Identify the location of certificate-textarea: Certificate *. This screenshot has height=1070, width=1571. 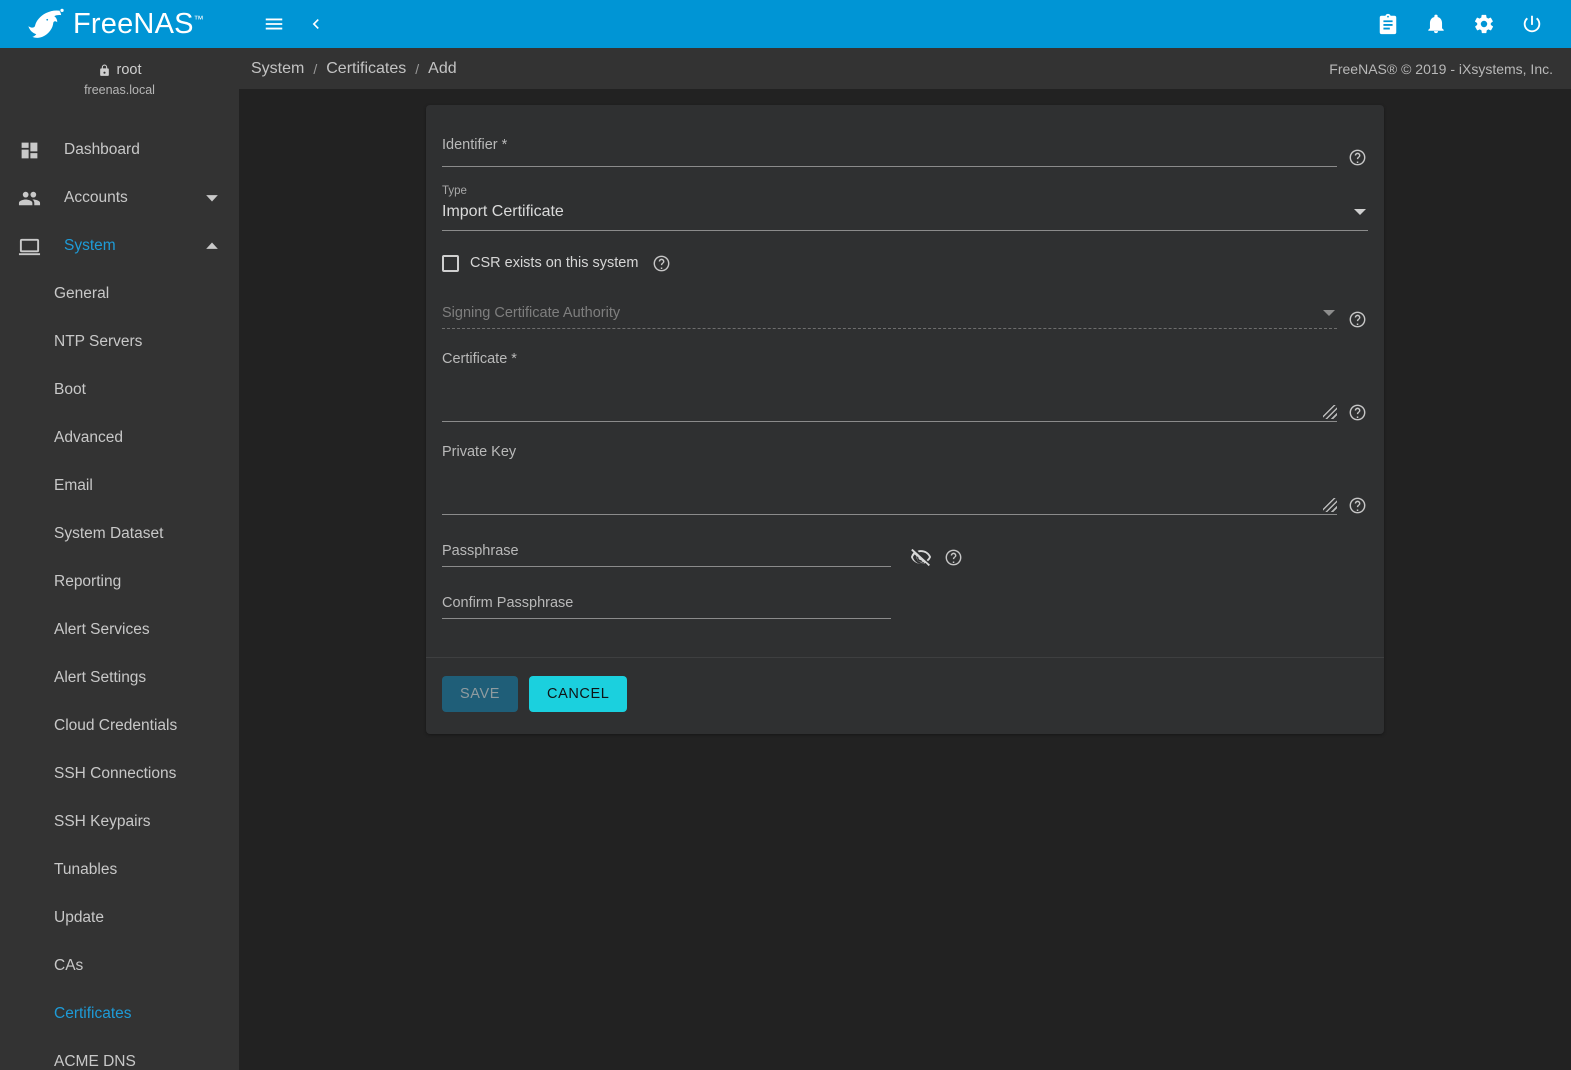
(889, 386).